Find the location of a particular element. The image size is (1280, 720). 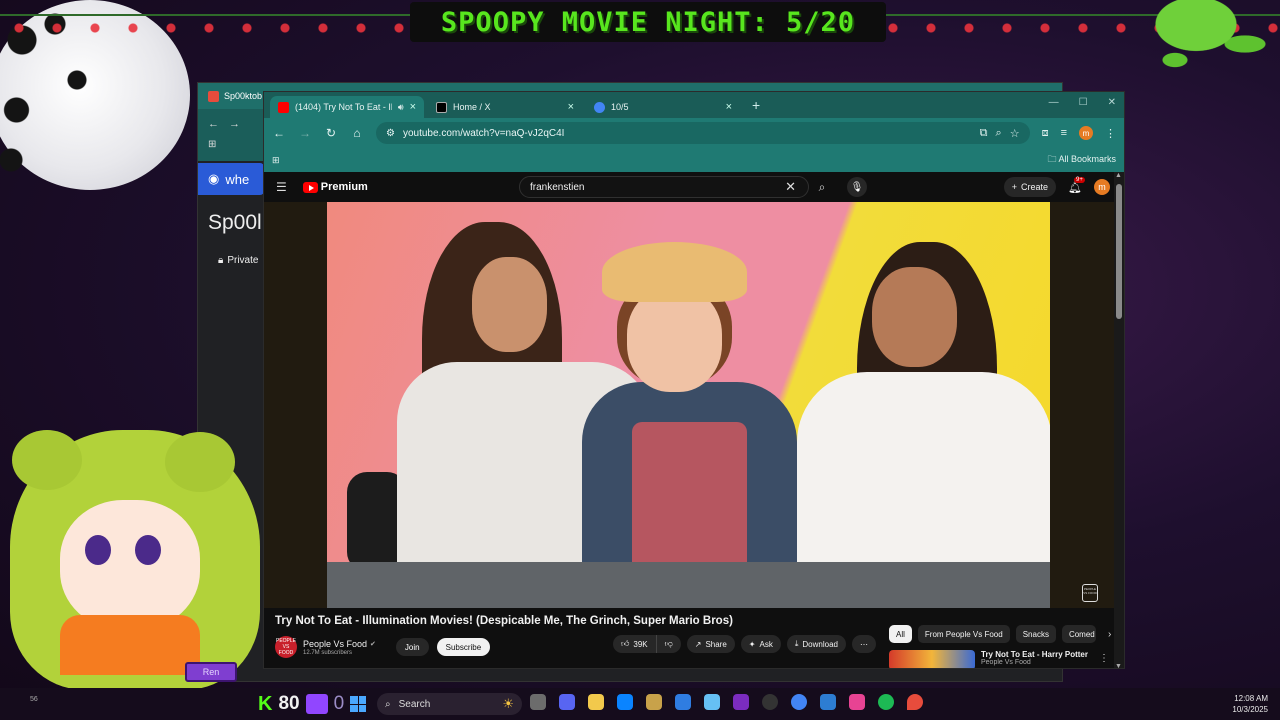

ask-button: ✦ Ask is located at coordinates (760, 644).